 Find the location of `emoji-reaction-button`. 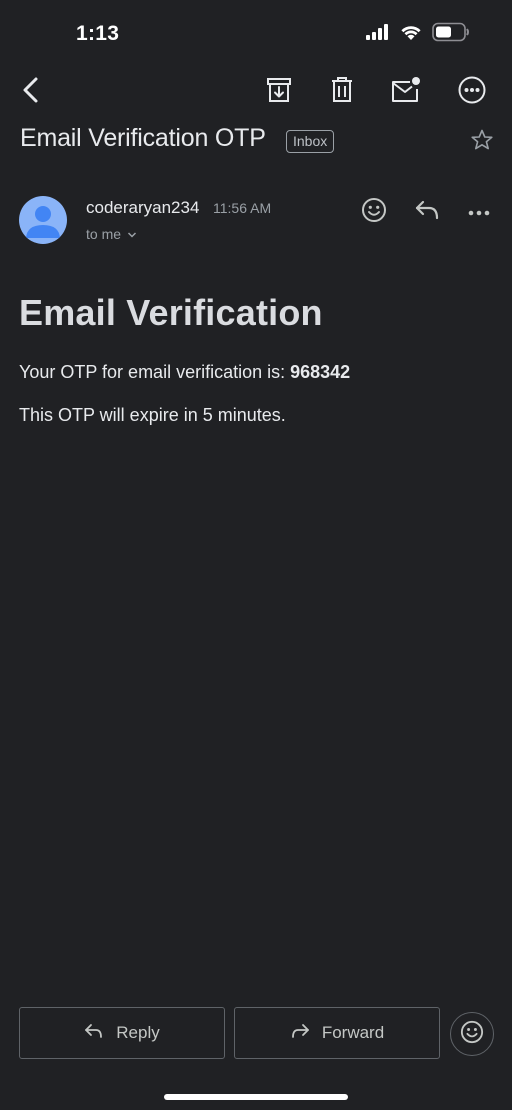

emoji-reaction-button is located at coordinates (472, 1034).